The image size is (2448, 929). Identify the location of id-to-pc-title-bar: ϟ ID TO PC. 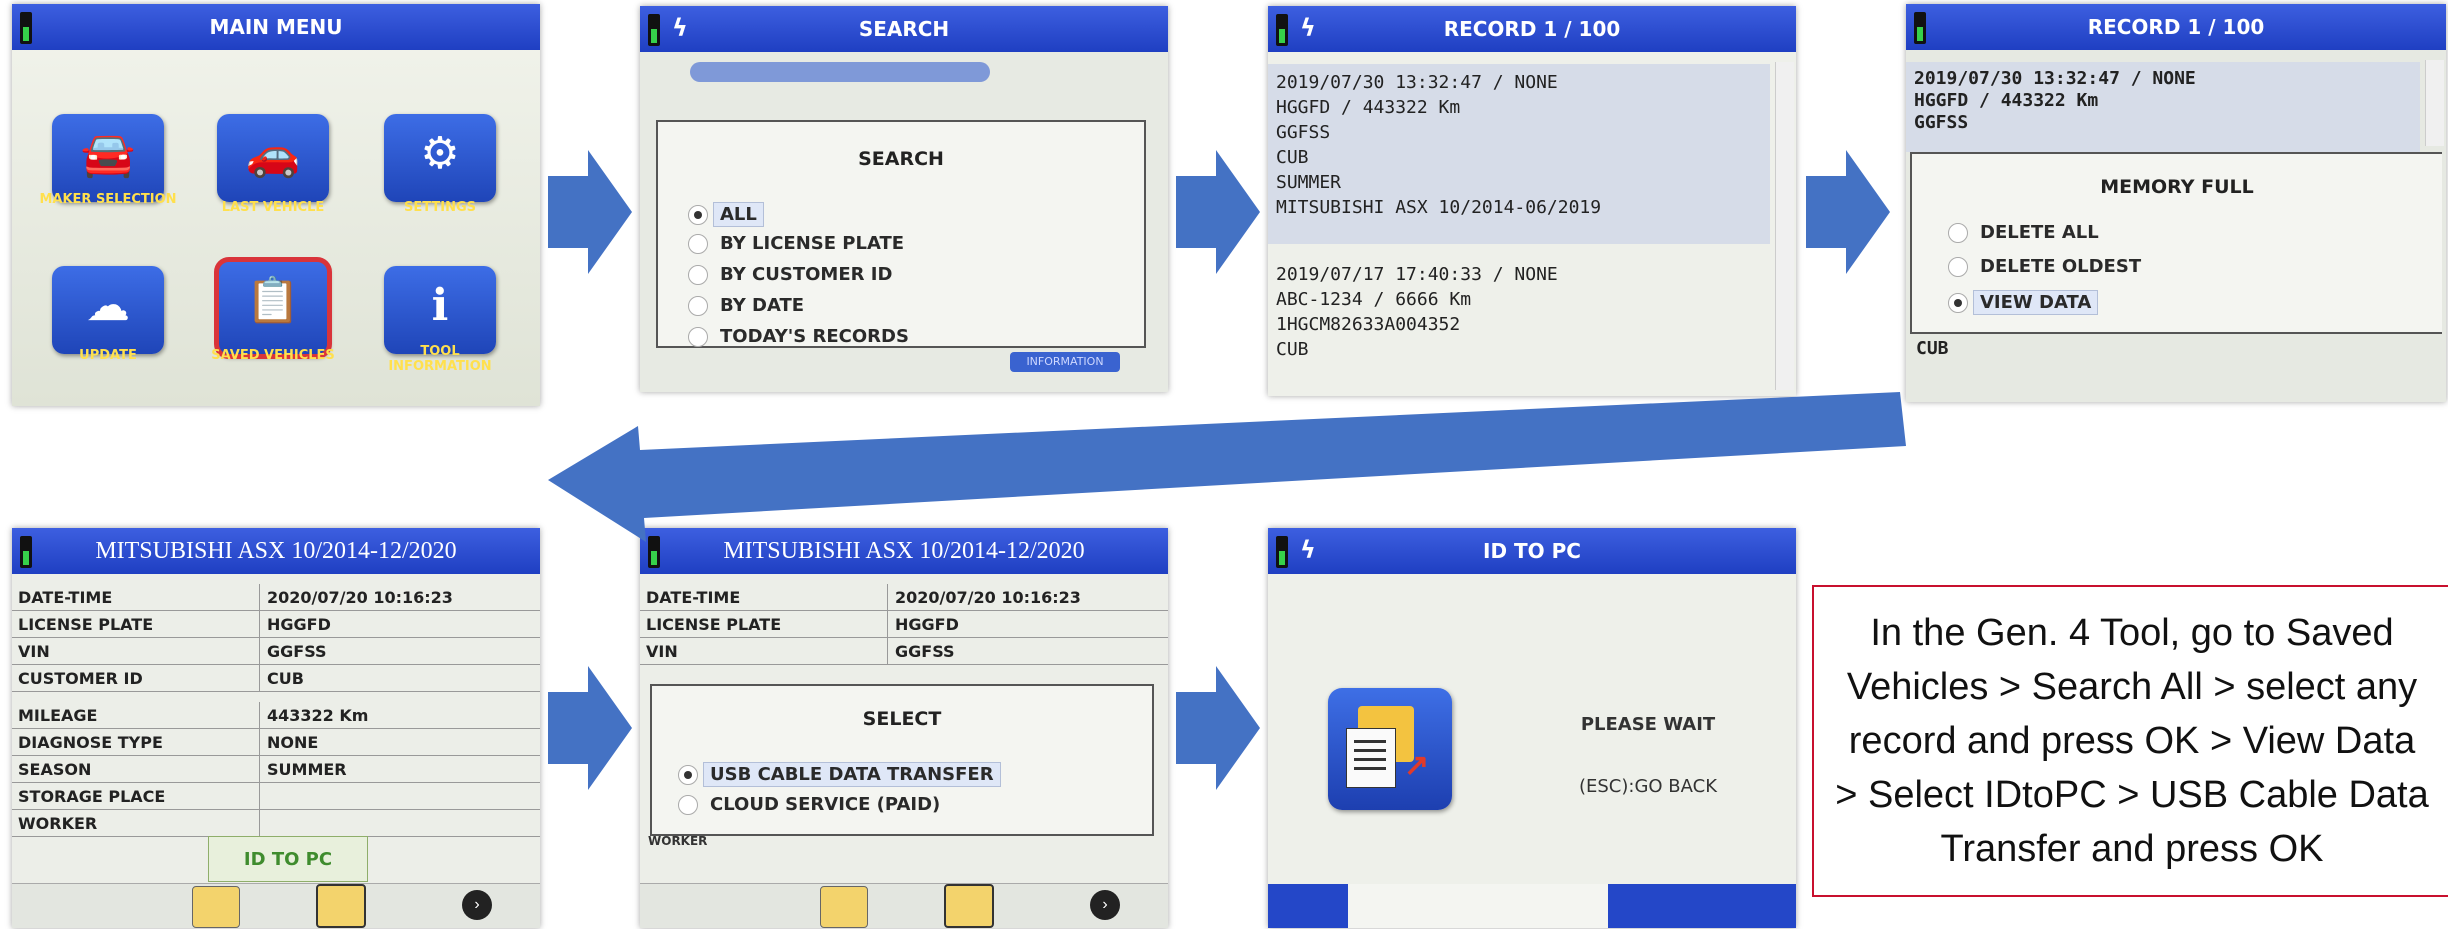
(1532, 551).